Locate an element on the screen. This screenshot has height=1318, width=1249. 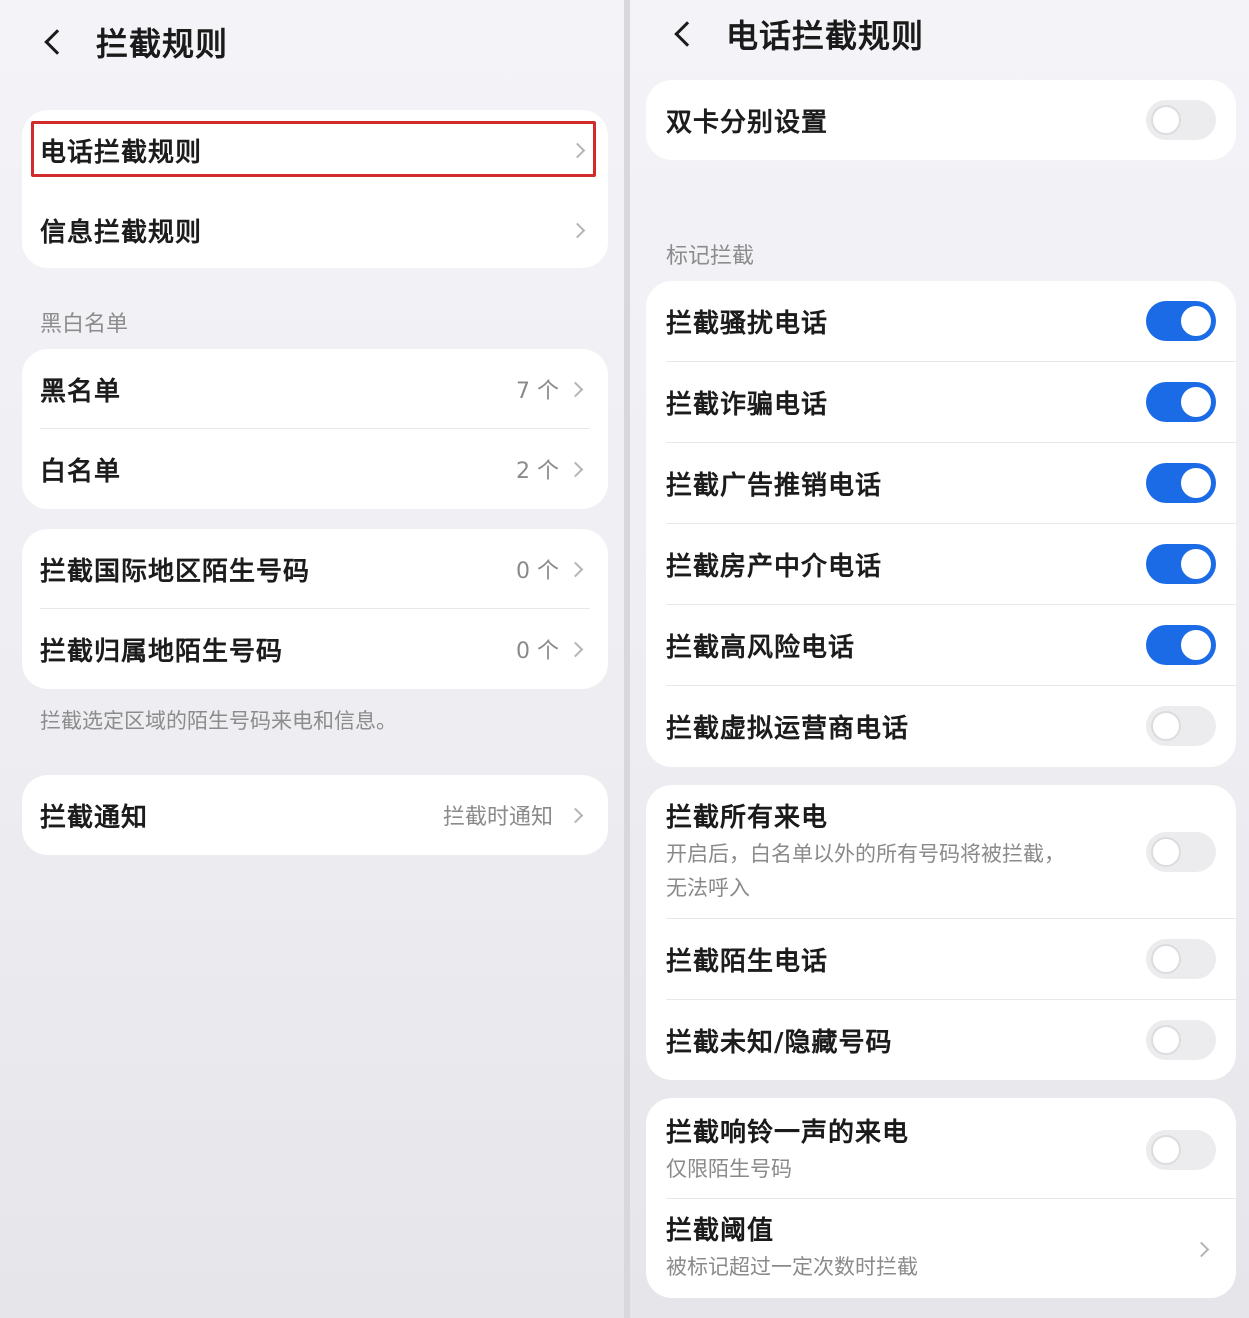
all-calls-desc-line1: 开启后，白名单以外的所有号码将被拦截， is located at coordinates (865, 854).